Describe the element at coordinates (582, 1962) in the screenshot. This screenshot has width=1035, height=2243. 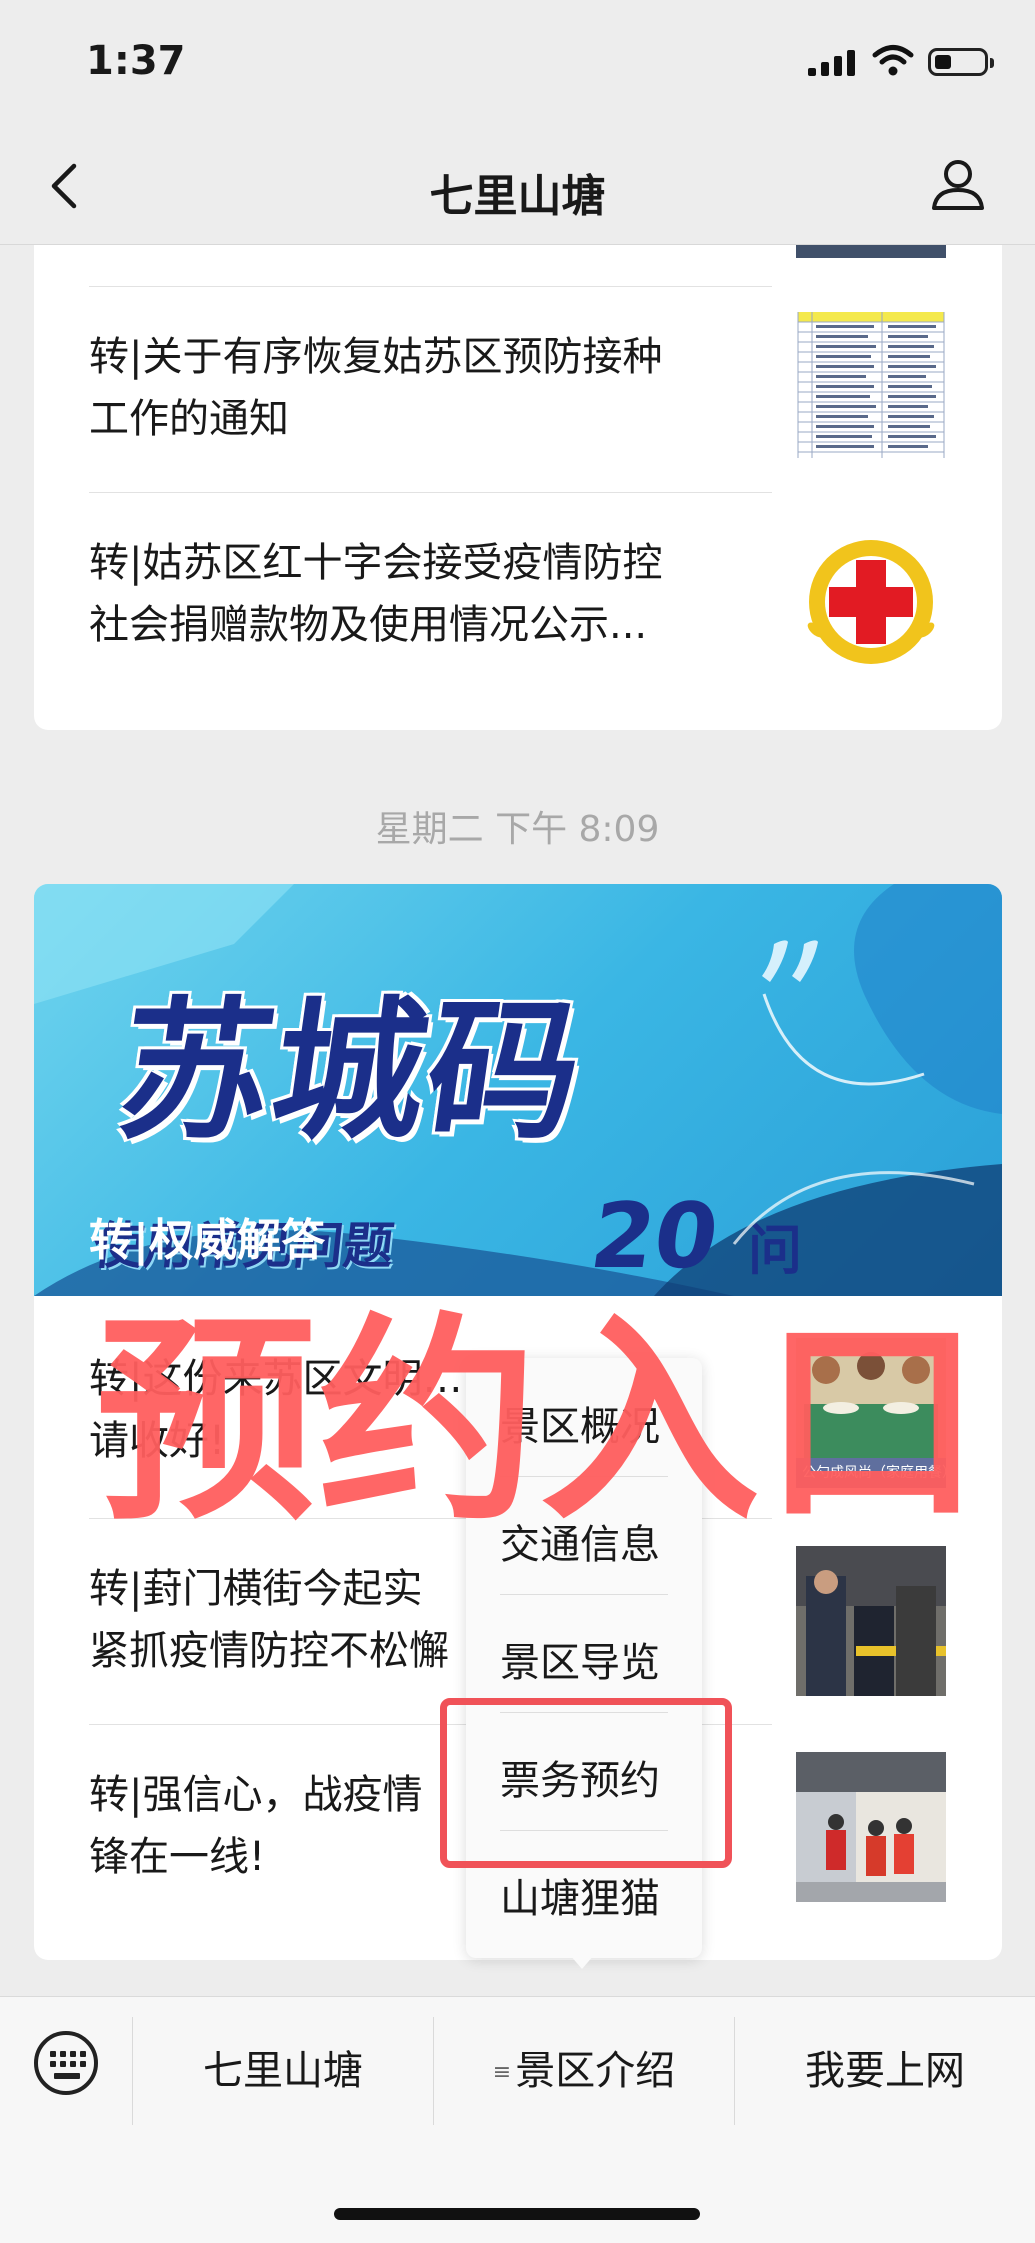
I see `menu-pointer` at that location.